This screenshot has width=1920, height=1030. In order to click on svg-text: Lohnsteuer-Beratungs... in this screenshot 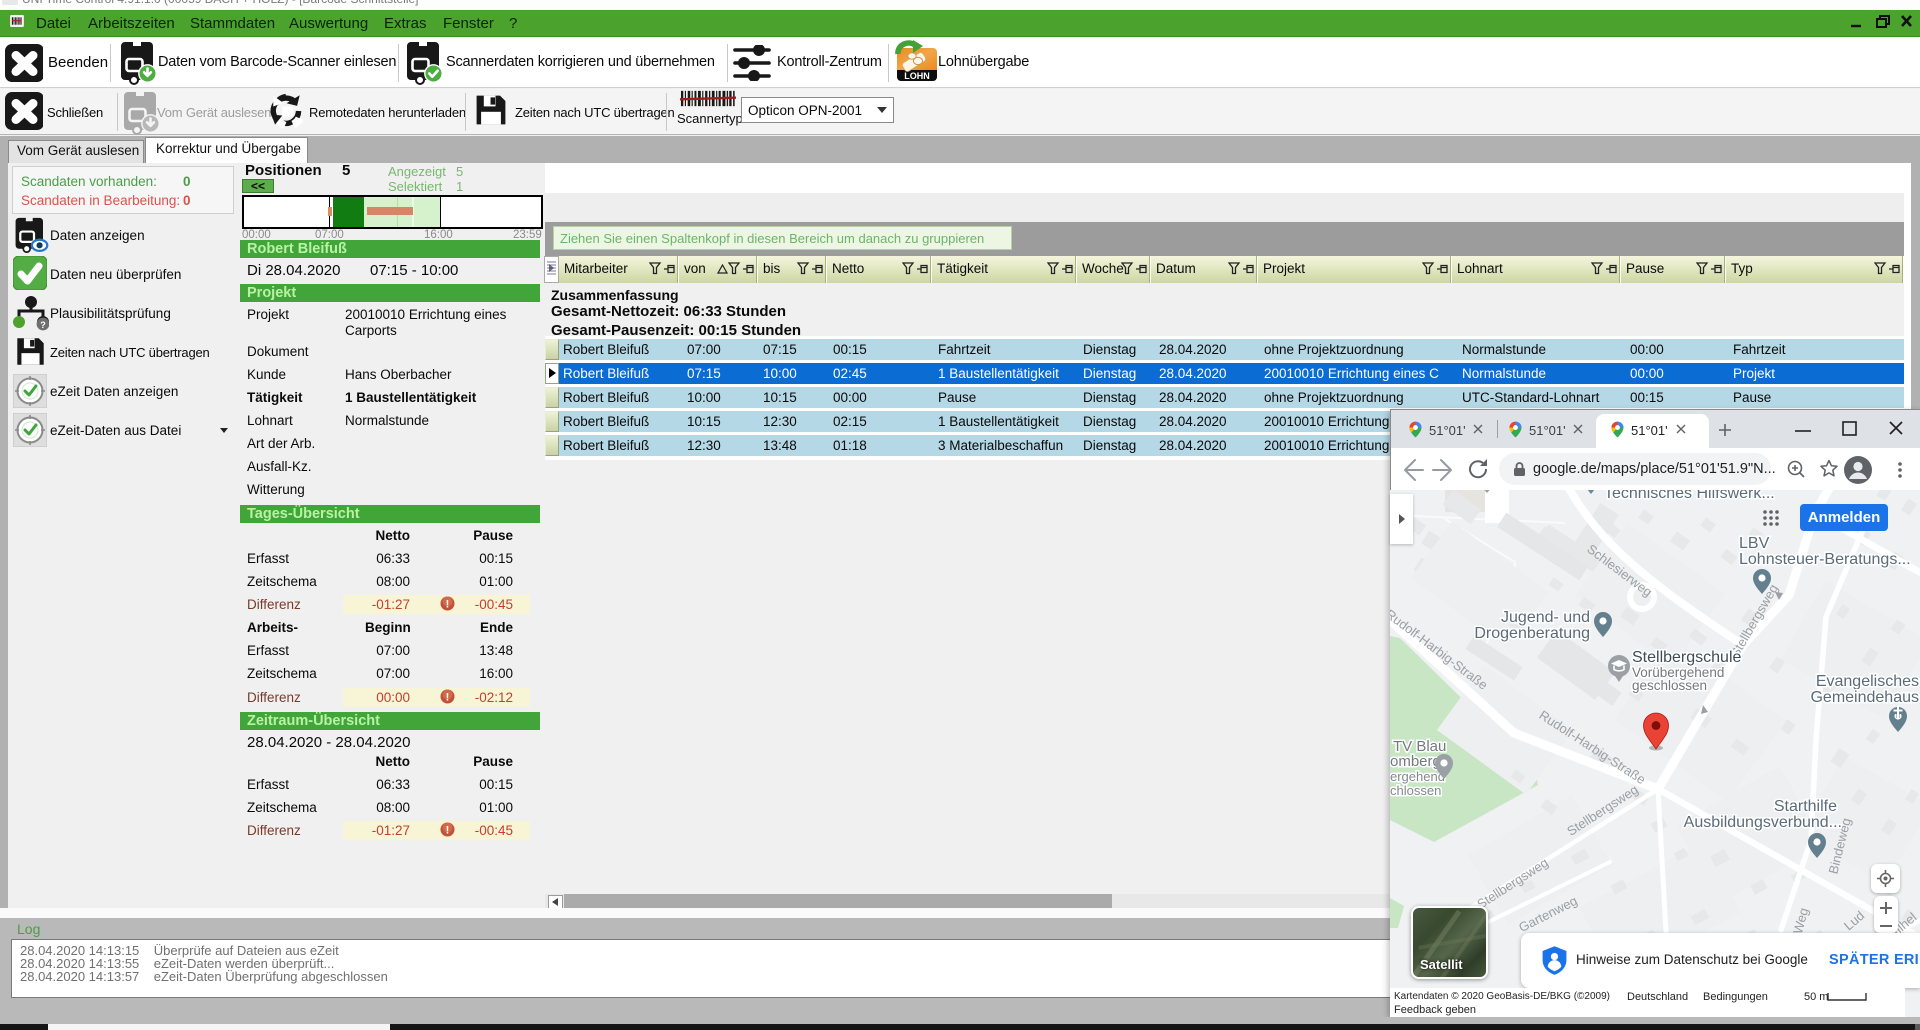, I will do `click(1825, 559)`.